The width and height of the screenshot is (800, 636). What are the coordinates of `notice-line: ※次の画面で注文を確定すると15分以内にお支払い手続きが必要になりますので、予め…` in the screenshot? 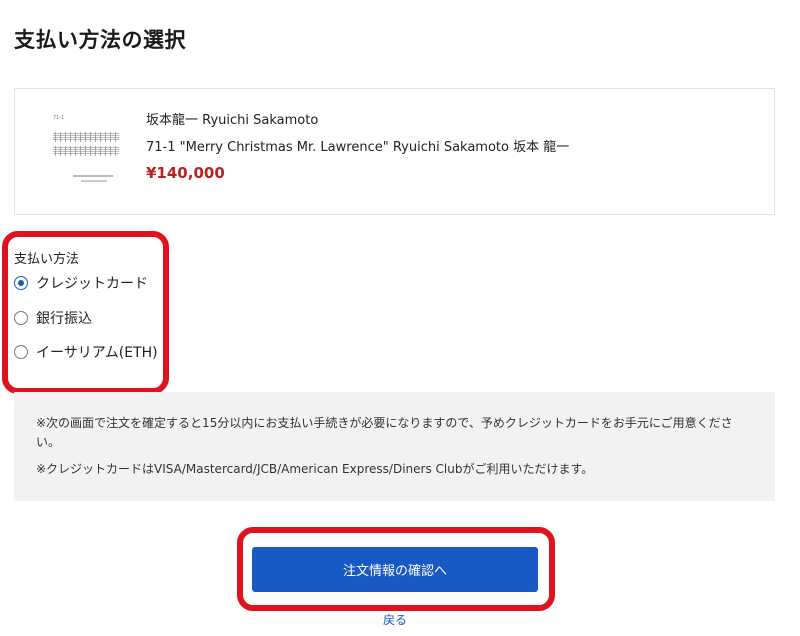 It's located at (384, 432).